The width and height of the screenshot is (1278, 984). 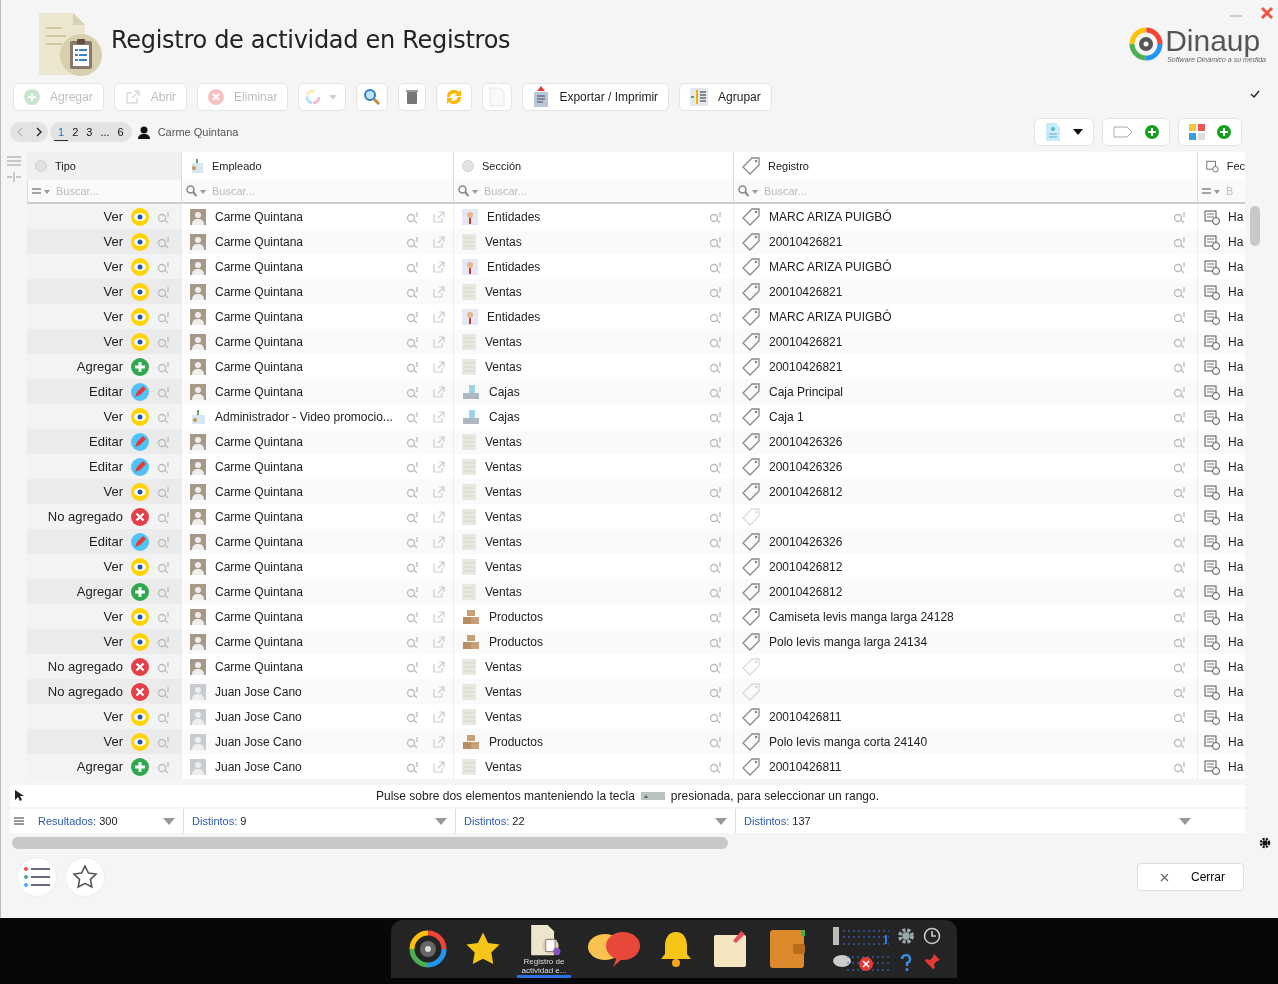 I want to click on minimize-icon, so click(x=1236, y=16).